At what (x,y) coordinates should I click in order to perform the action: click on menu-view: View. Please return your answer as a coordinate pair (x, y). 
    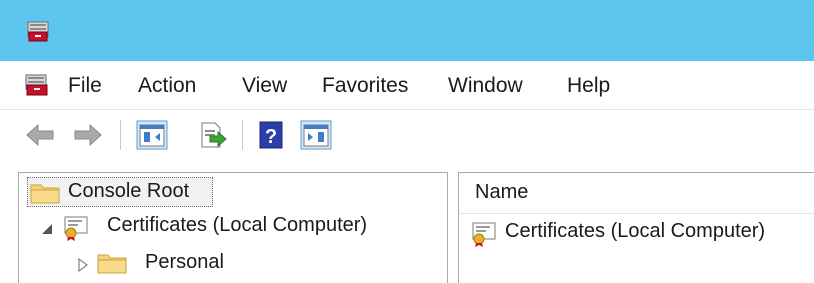
    Looking at the image, I should click on (264, 86).